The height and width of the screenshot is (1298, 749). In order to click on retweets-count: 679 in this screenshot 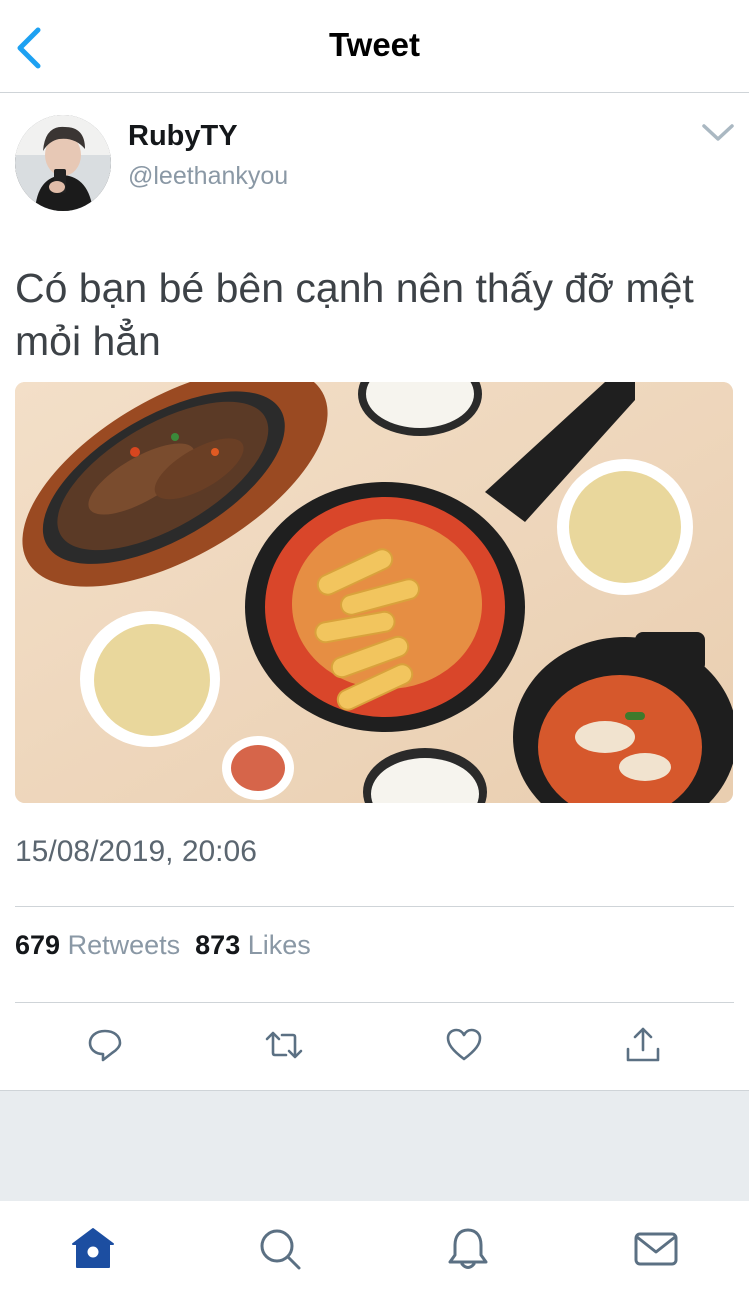, I will do `click(38, 945)`.